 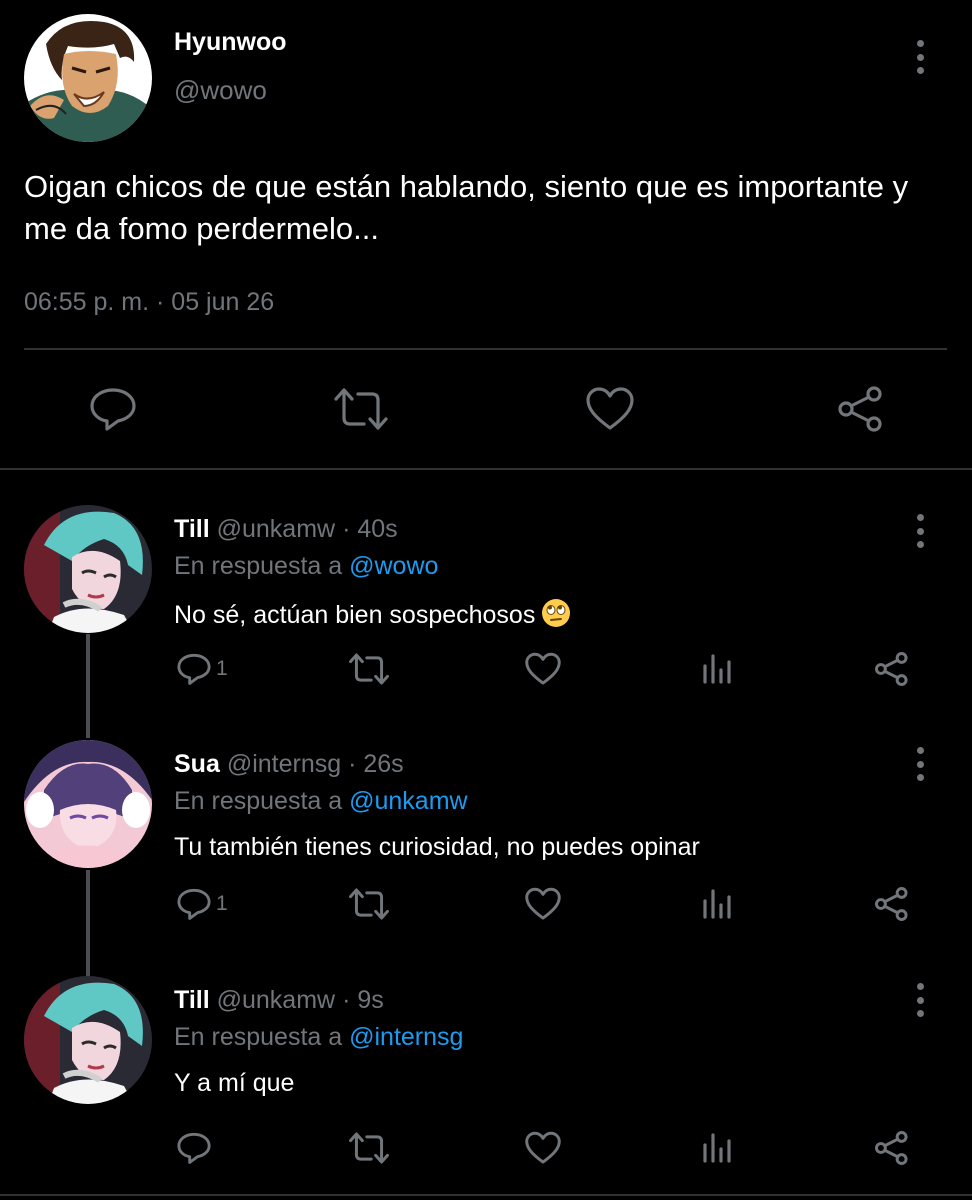 What do you see at coordinates (284, 764) in the screenshot?
I see `author-handle: @internsg` at bounding box center [284, 764].